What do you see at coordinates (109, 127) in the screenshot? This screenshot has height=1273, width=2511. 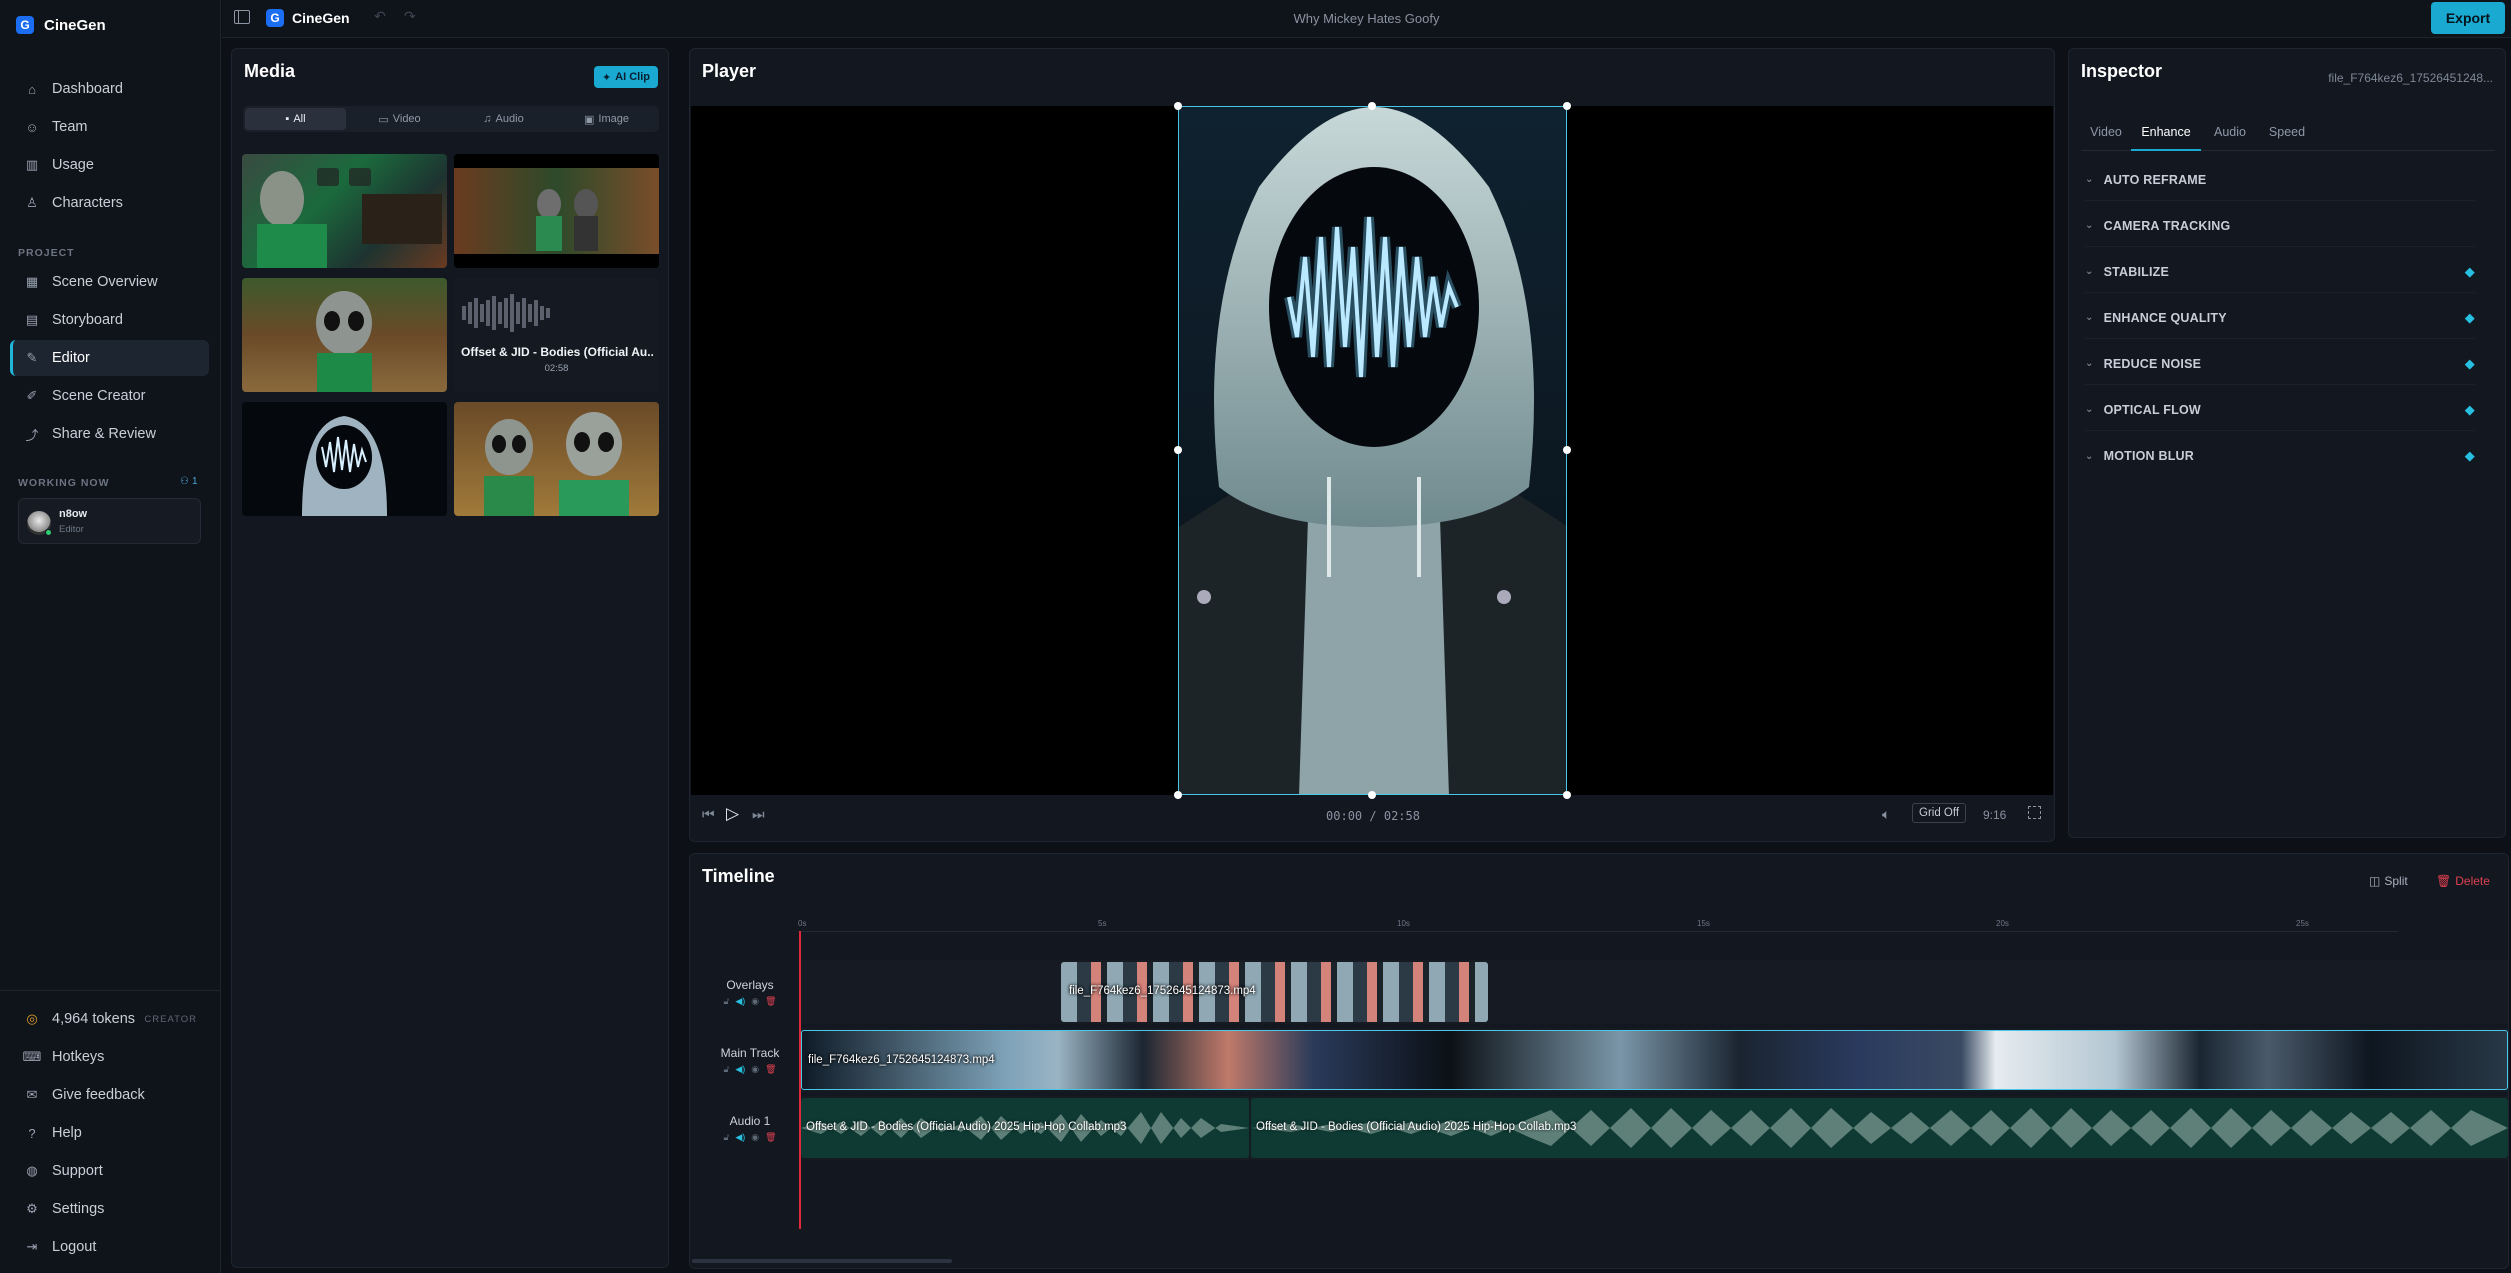 I see `nav-team: ☺ Team` at bounding box center [109, 127].